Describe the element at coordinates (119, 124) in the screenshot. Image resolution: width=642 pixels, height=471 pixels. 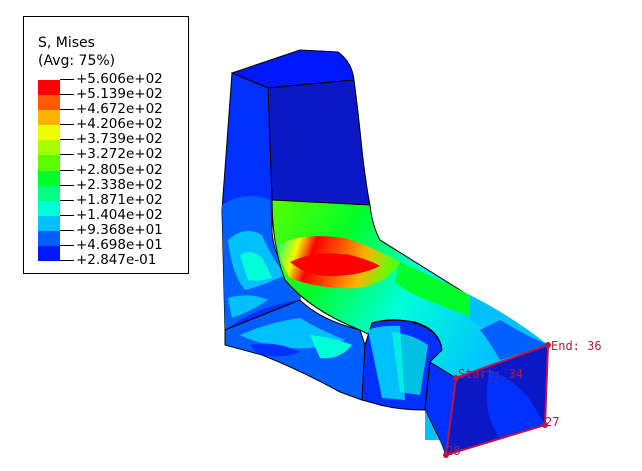
I see `legend-value: +4.206e+02` at that location.